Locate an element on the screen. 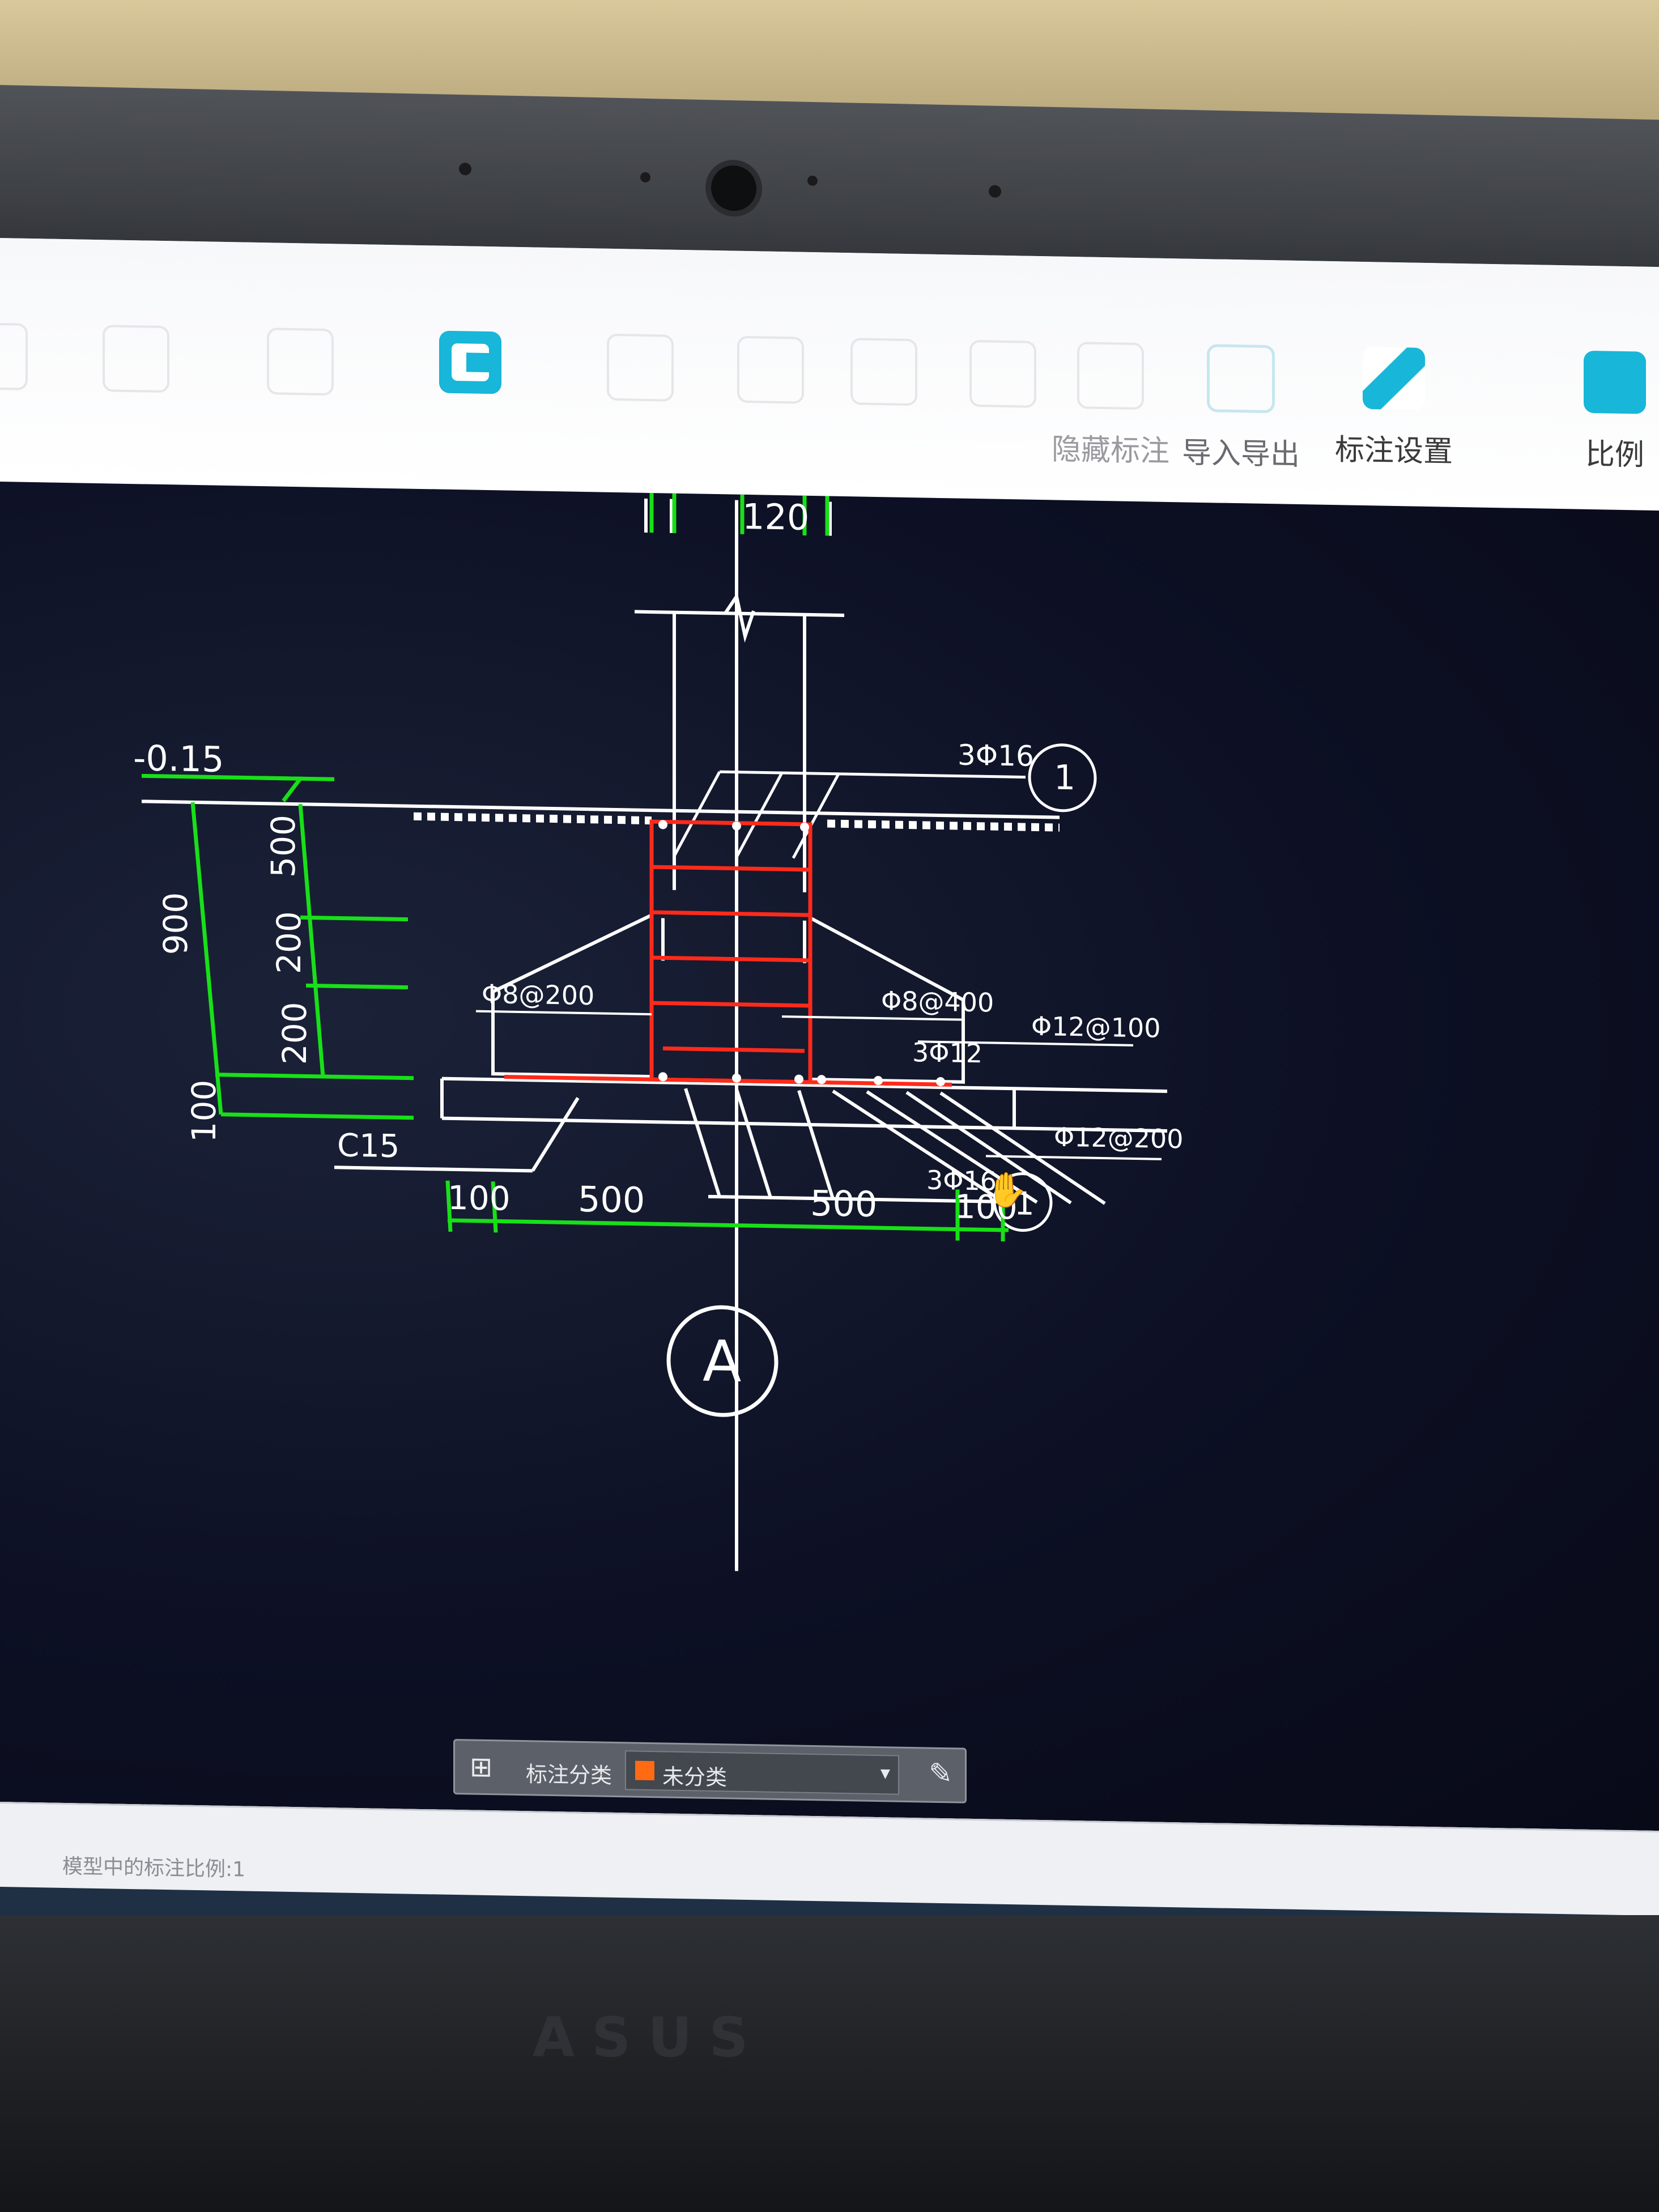  category-selected-value: 未分类 is located at coordinates (695, 1777).